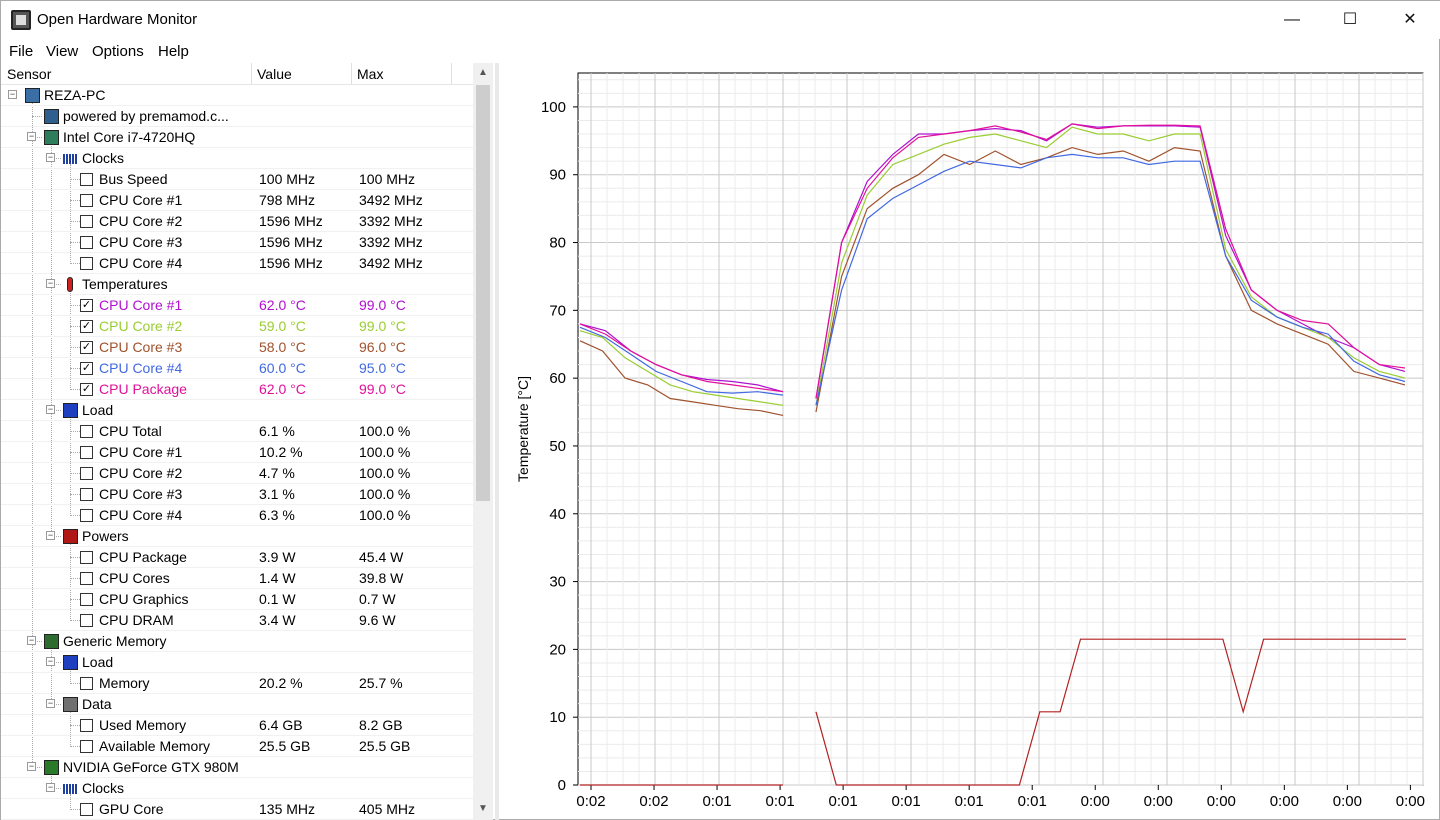 The width and height of the screenshot is (1440, 820). I want to click on sensor-row: ✓ CPU Core #3 58.0 °C 96.0 °C, so click(237, 347).